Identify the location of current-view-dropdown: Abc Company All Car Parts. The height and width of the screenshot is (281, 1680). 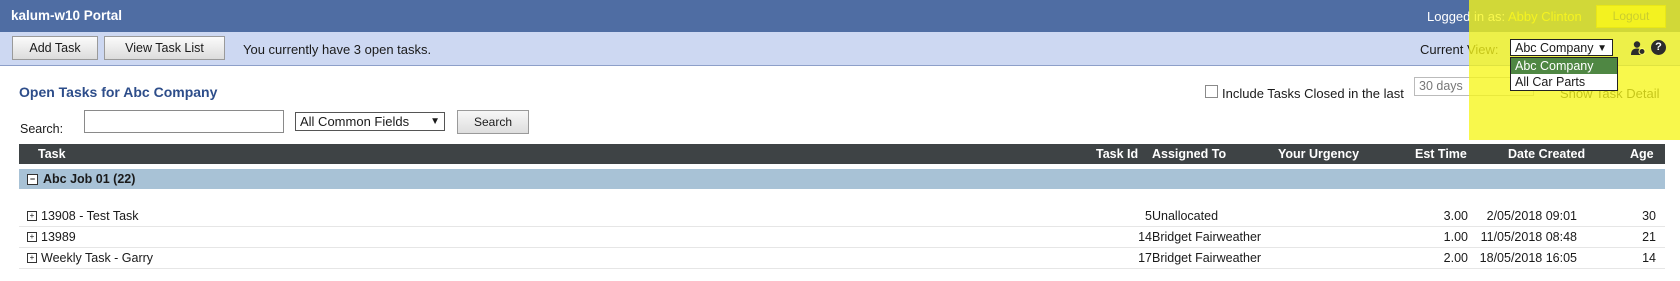
(1564, 74).